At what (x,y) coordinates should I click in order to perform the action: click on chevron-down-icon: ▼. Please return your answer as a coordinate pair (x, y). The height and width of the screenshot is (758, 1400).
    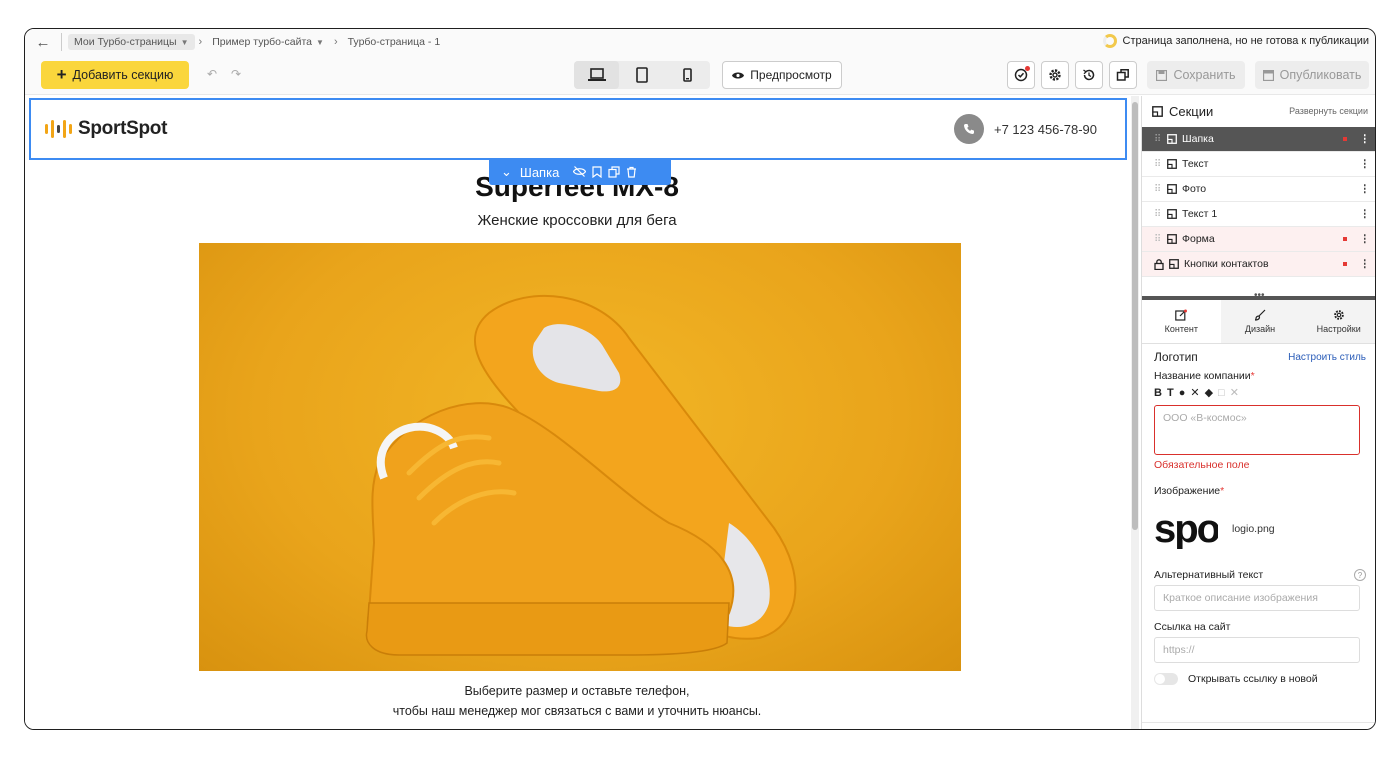
    Looking at the image, I should click on (320, 42).